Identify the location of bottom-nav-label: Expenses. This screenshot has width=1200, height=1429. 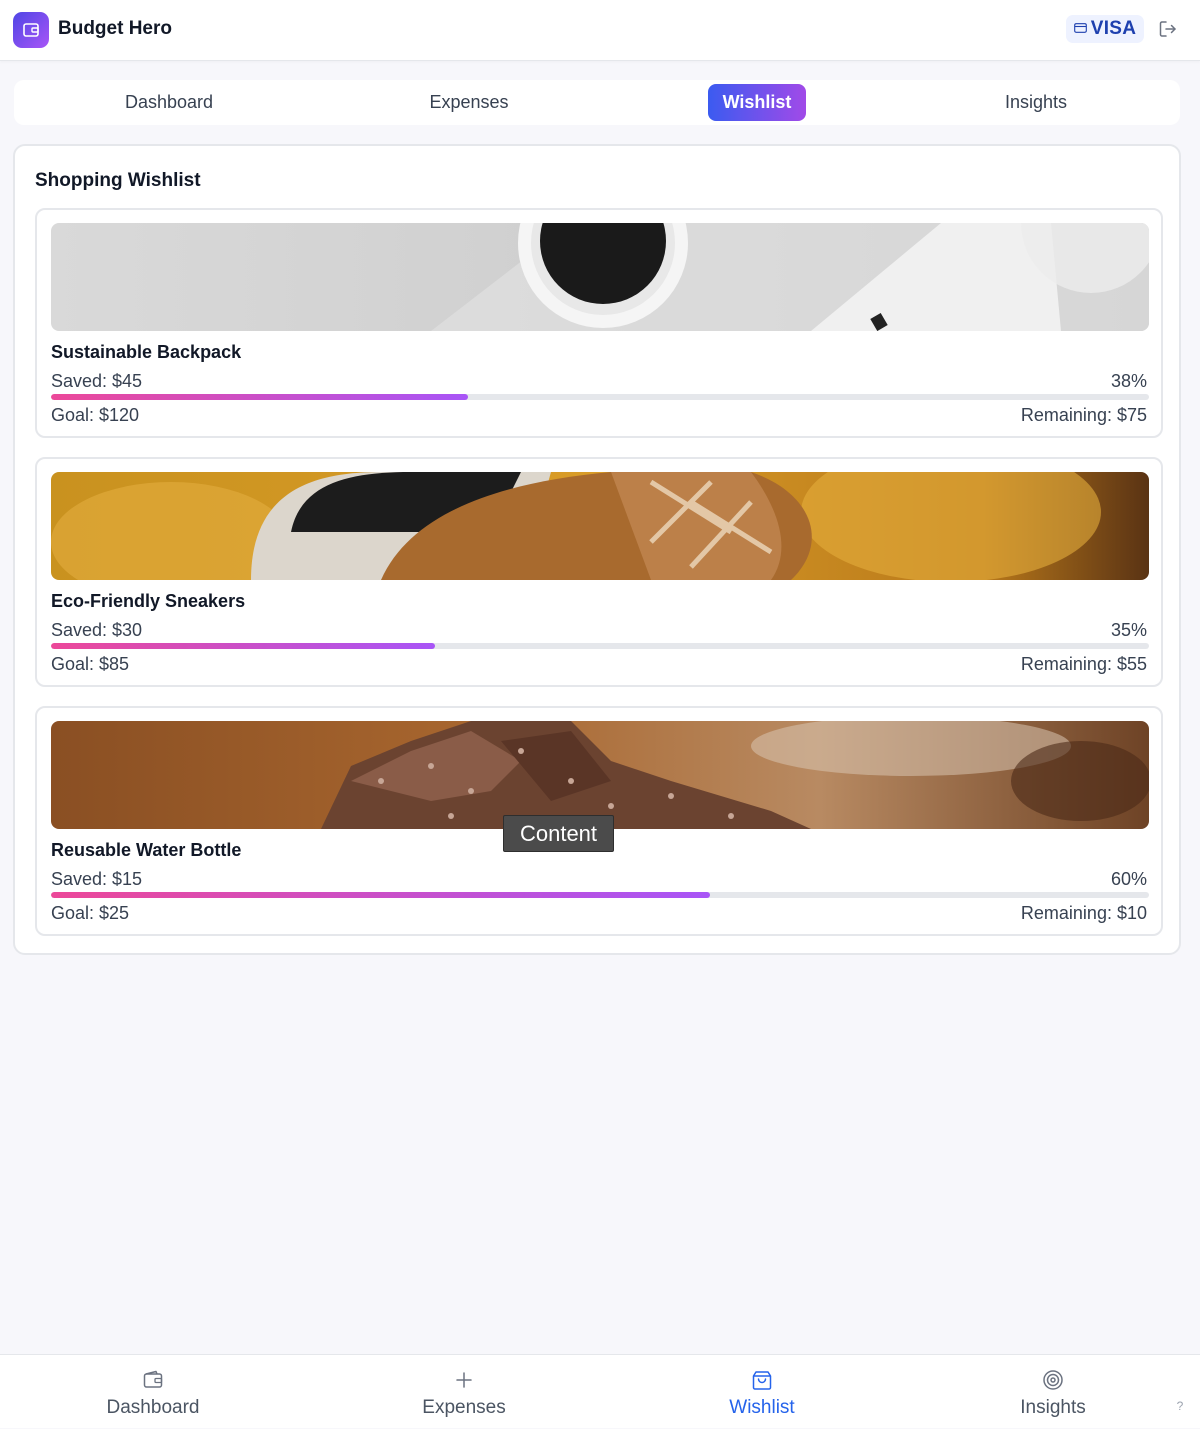
(464, 1407).